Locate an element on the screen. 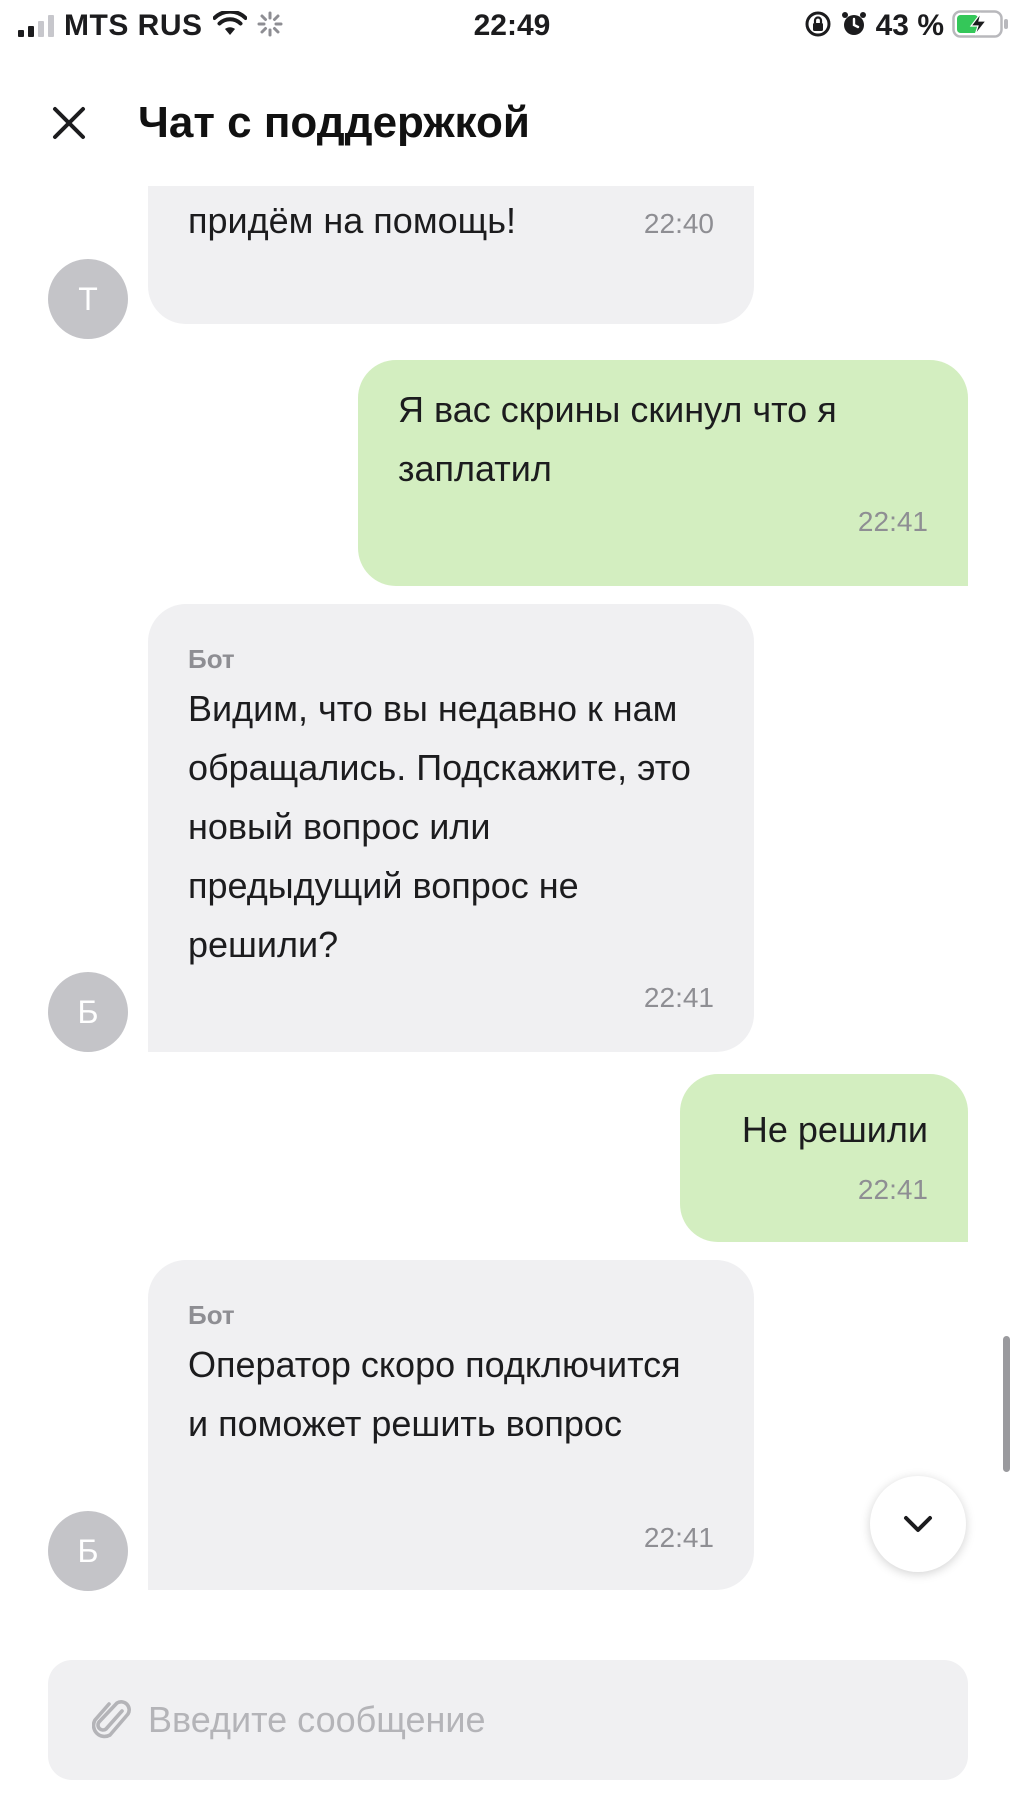 The height and width of the screenshot is (1820, 1024). scrollbar is located at coordinates (1006, 1404).